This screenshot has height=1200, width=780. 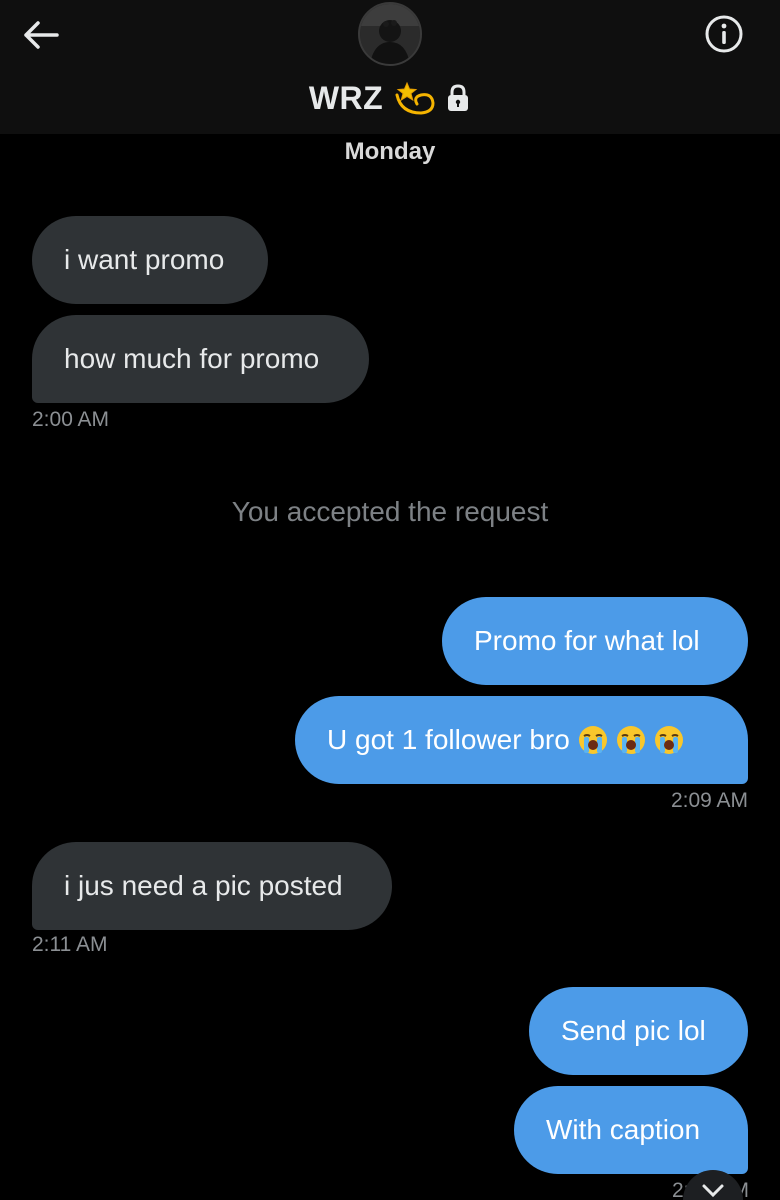 What do you see at coordinates (448, 739) in the screenshot?
I see `message-text: U got 1 follower bro` at bounding box center [448, 739].